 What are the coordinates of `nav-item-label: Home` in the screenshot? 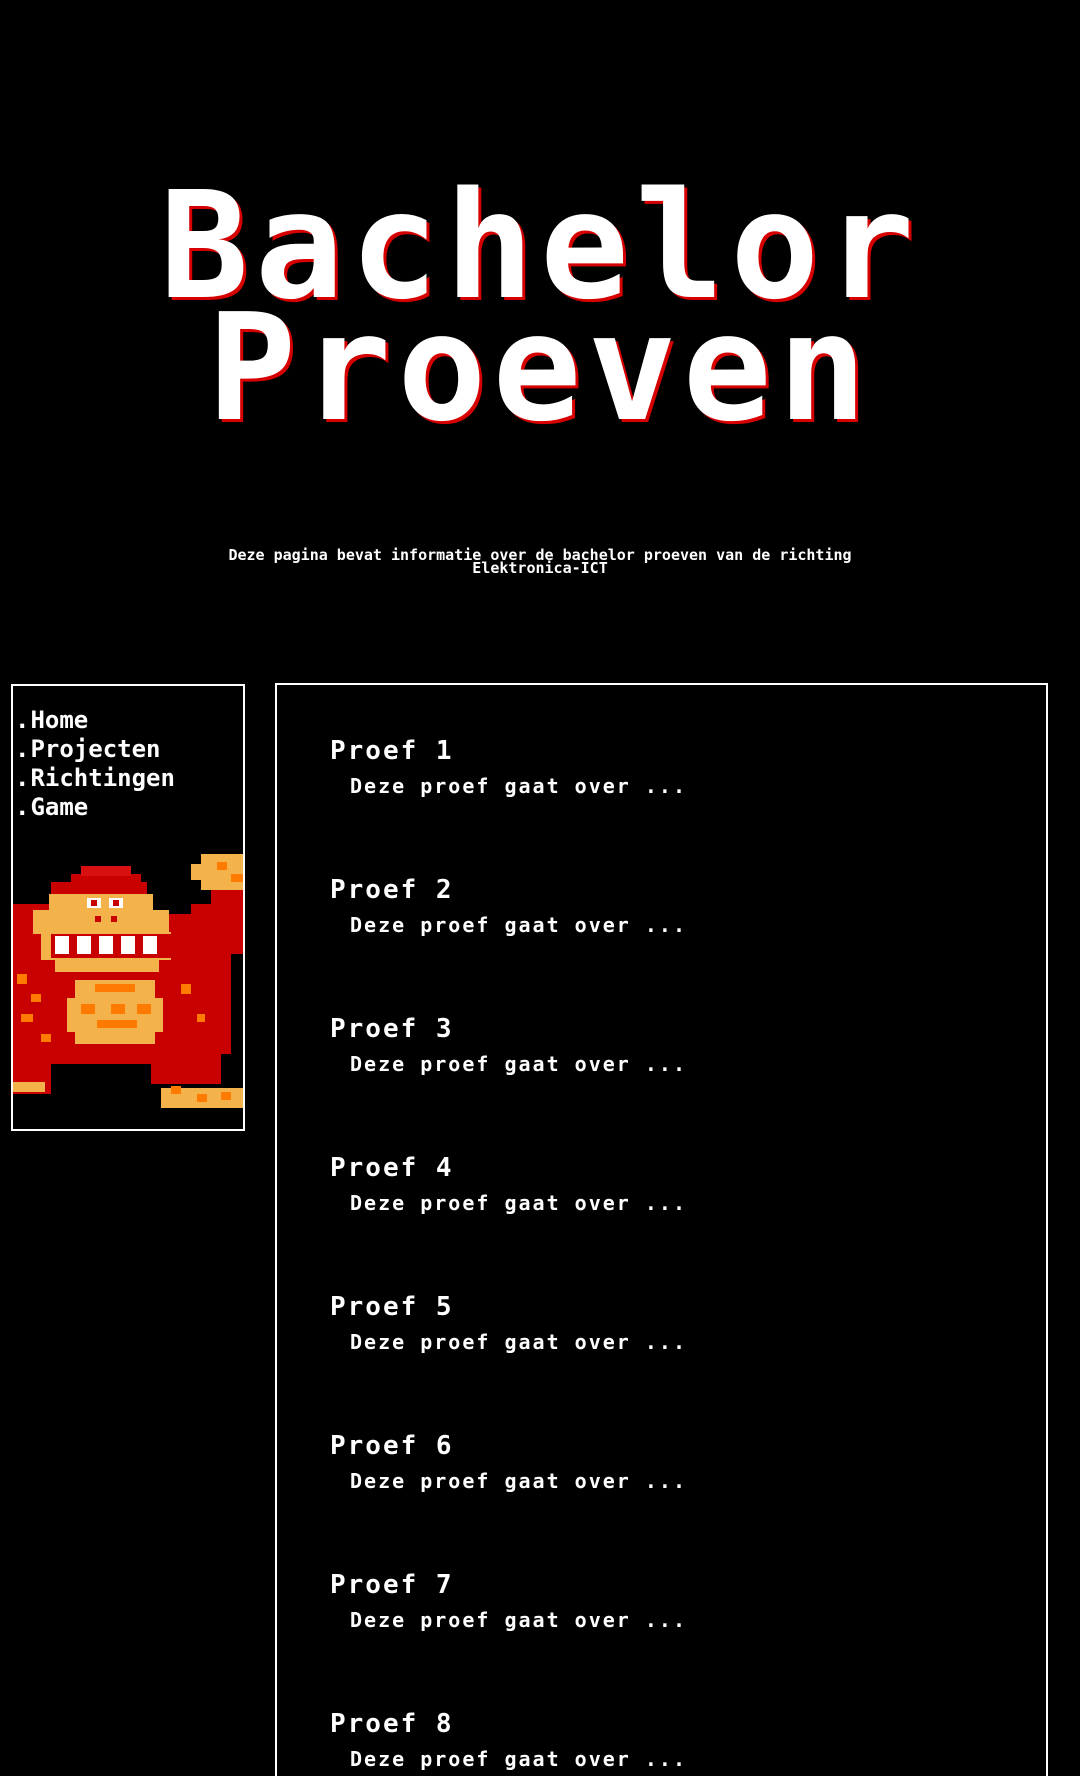 It's located at (59, 720).